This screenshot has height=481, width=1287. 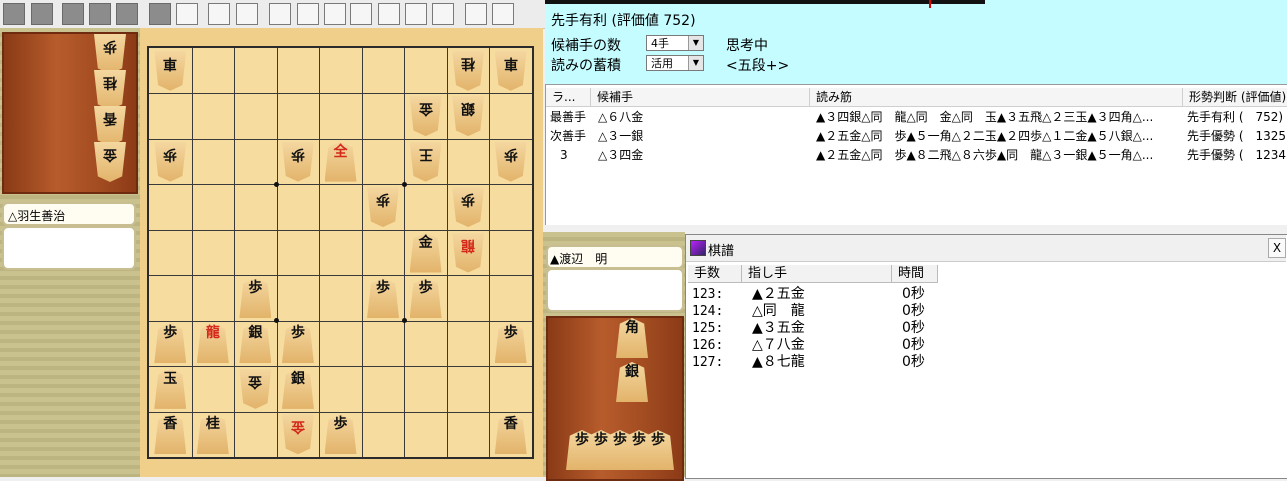 I want to click on piece-label: 金, so click(x=255, y=380).